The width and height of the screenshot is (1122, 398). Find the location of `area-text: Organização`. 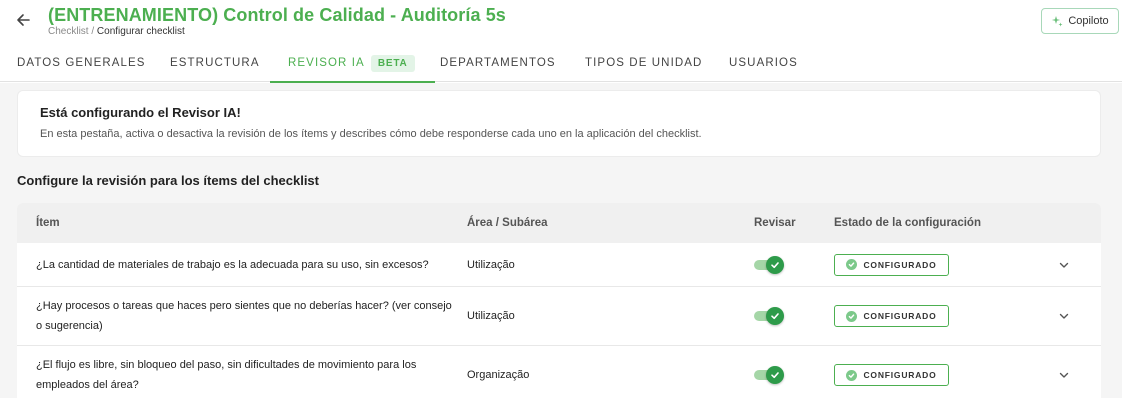

area-text: Organização is located at coordinates (498, 375).